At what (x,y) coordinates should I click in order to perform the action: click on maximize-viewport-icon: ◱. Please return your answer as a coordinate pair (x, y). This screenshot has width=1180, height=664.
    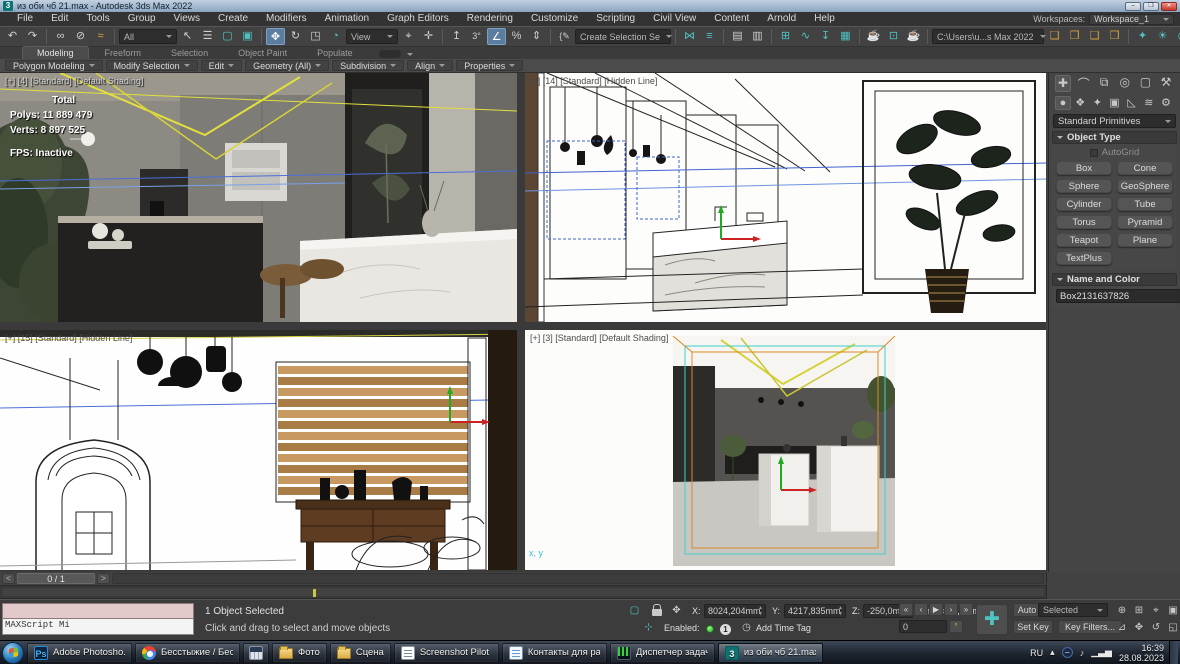
    Looking at the image, I should click on (1172, 627).